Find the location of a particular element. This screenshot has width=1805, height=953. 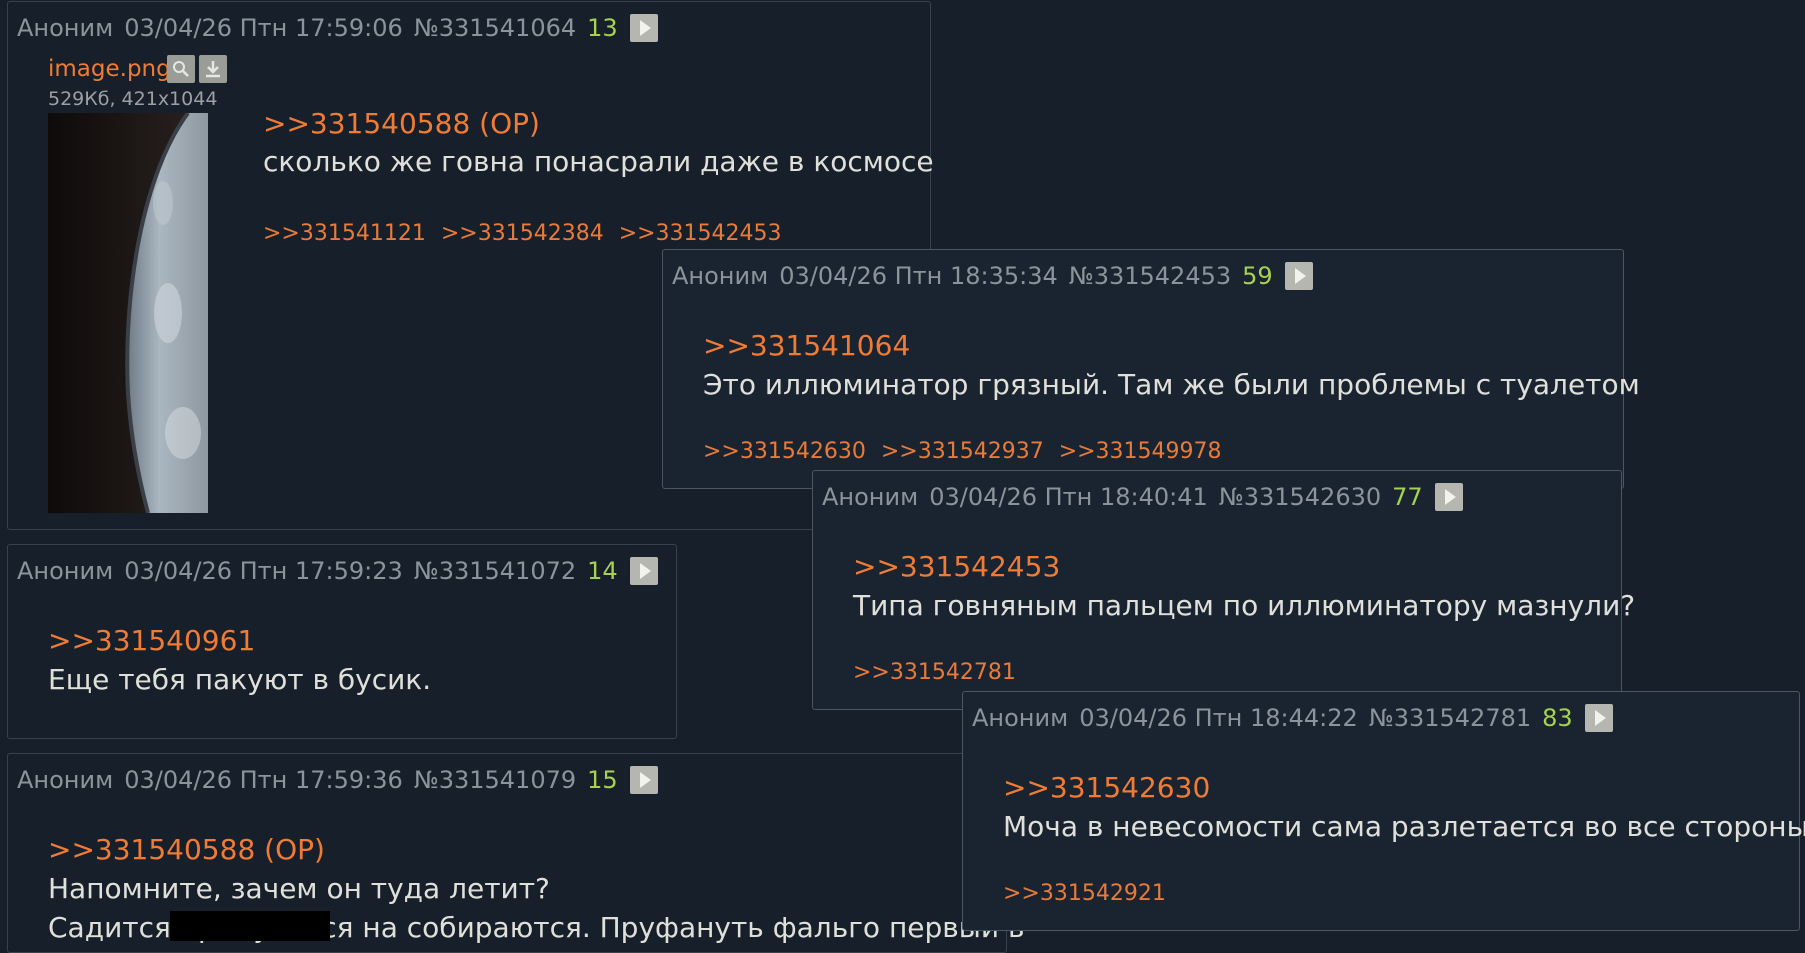

reply-link: >>331540961 is located at coordinates (151, 640).